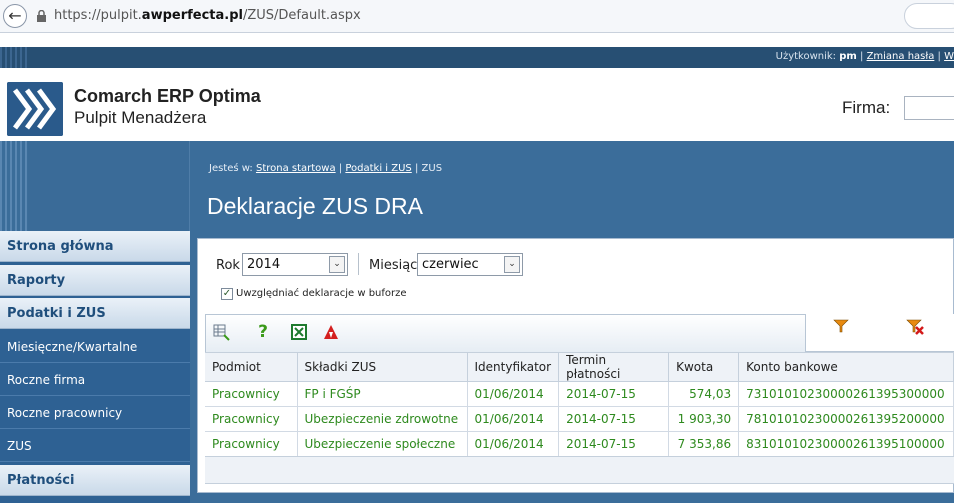 The width and height of the screenshot is (954, 503). Describe the element at coordinates (841, 326) in the screenshot. I see `filter-icon` at that location.